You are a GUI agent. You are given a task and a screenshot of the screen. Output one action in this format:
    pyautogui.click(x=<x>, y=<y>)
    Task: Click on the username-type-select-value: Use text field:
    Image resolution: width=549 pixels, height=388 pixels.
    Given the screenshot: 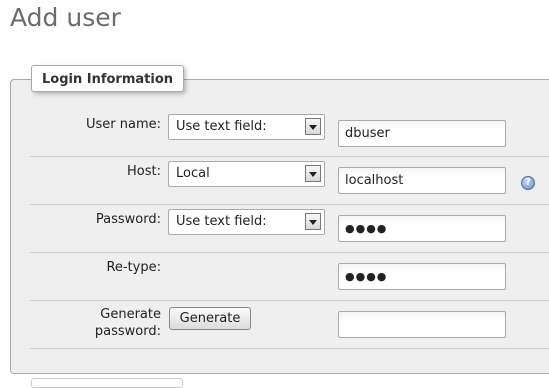 What is the action you would take?
    pyautogui.click(x=221, y=126)
    